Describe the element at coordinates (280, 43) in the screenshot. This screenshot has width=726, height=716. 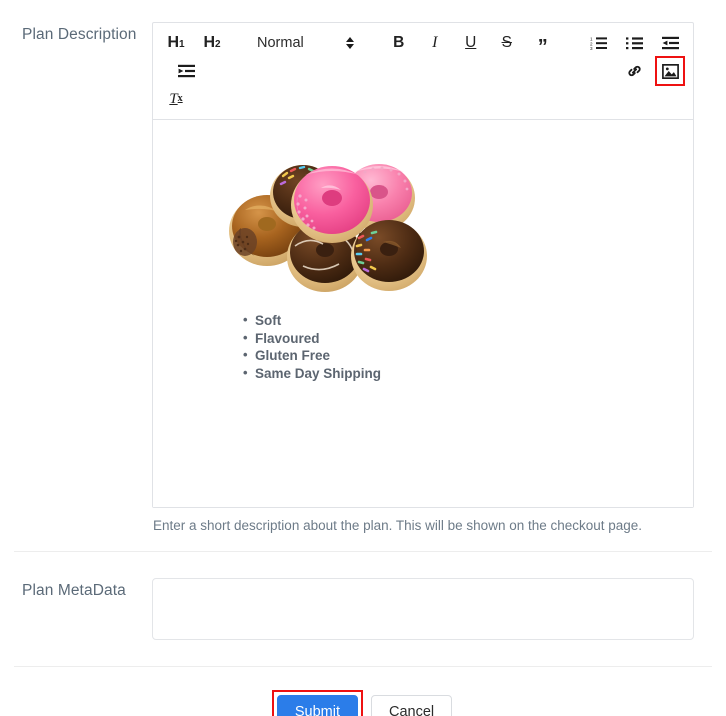
I see `block-format-value: Normal` at that location.